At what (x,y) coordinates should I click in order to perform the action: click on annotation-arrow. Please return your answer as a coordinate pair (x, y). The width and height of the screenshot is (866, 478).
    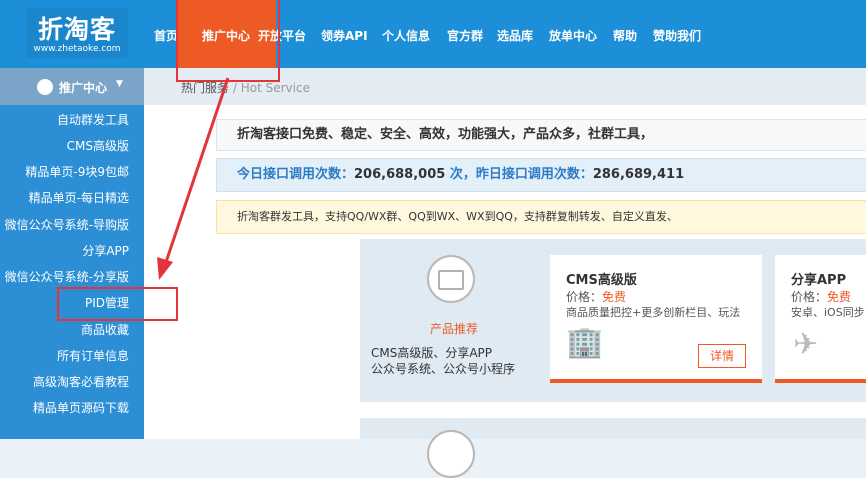
    Looking at the image, I should click on (193, 178).